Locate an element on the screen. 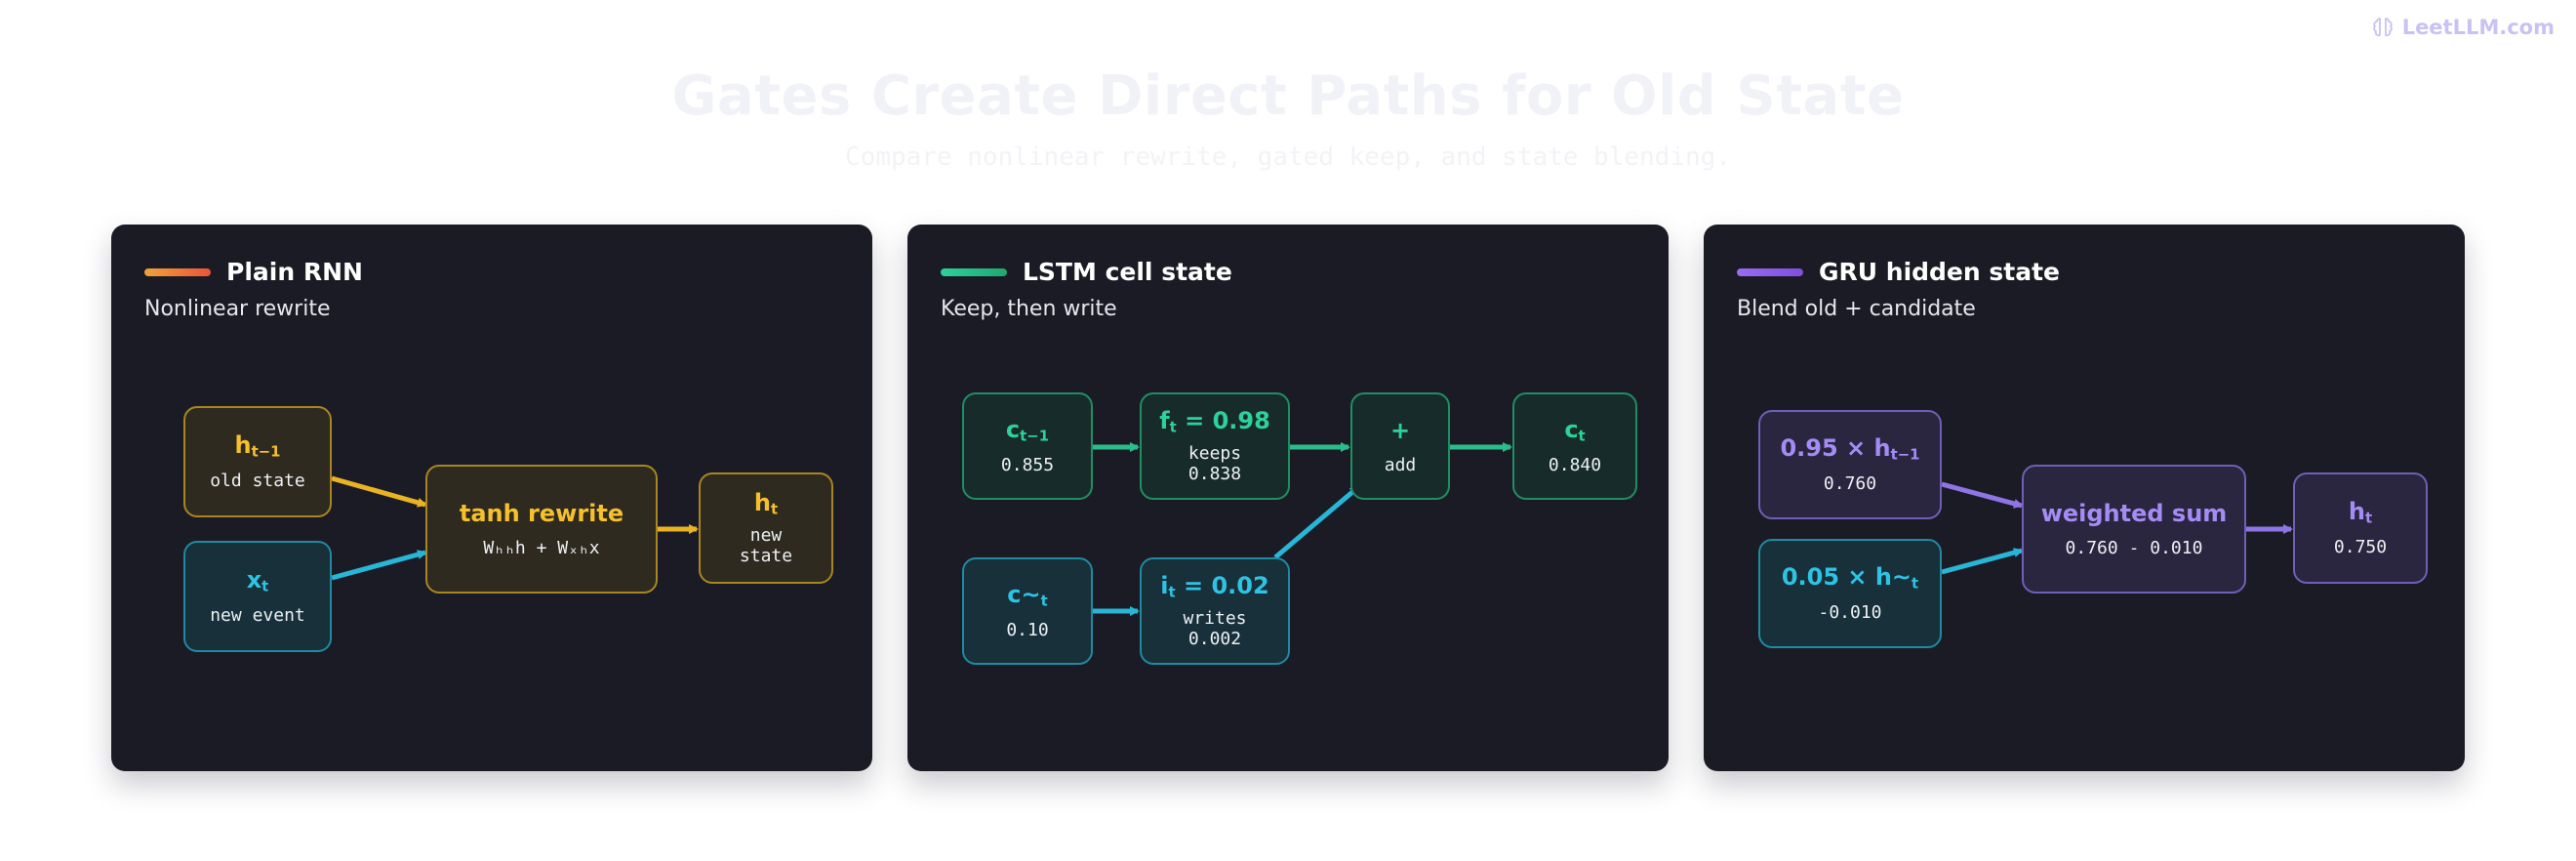  arrow-cand-to-sum is located at coordinates (1982, 561).